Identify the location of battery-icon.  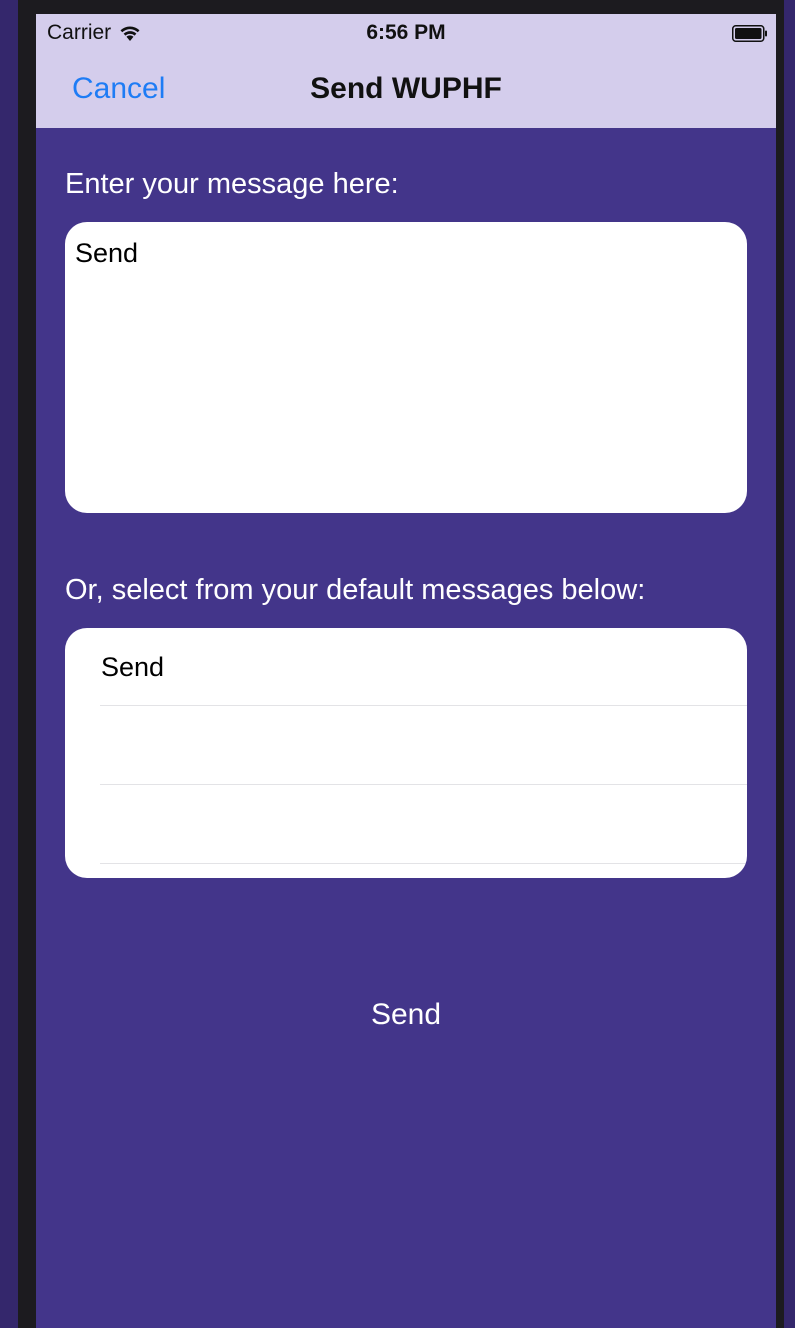
(749, 33).